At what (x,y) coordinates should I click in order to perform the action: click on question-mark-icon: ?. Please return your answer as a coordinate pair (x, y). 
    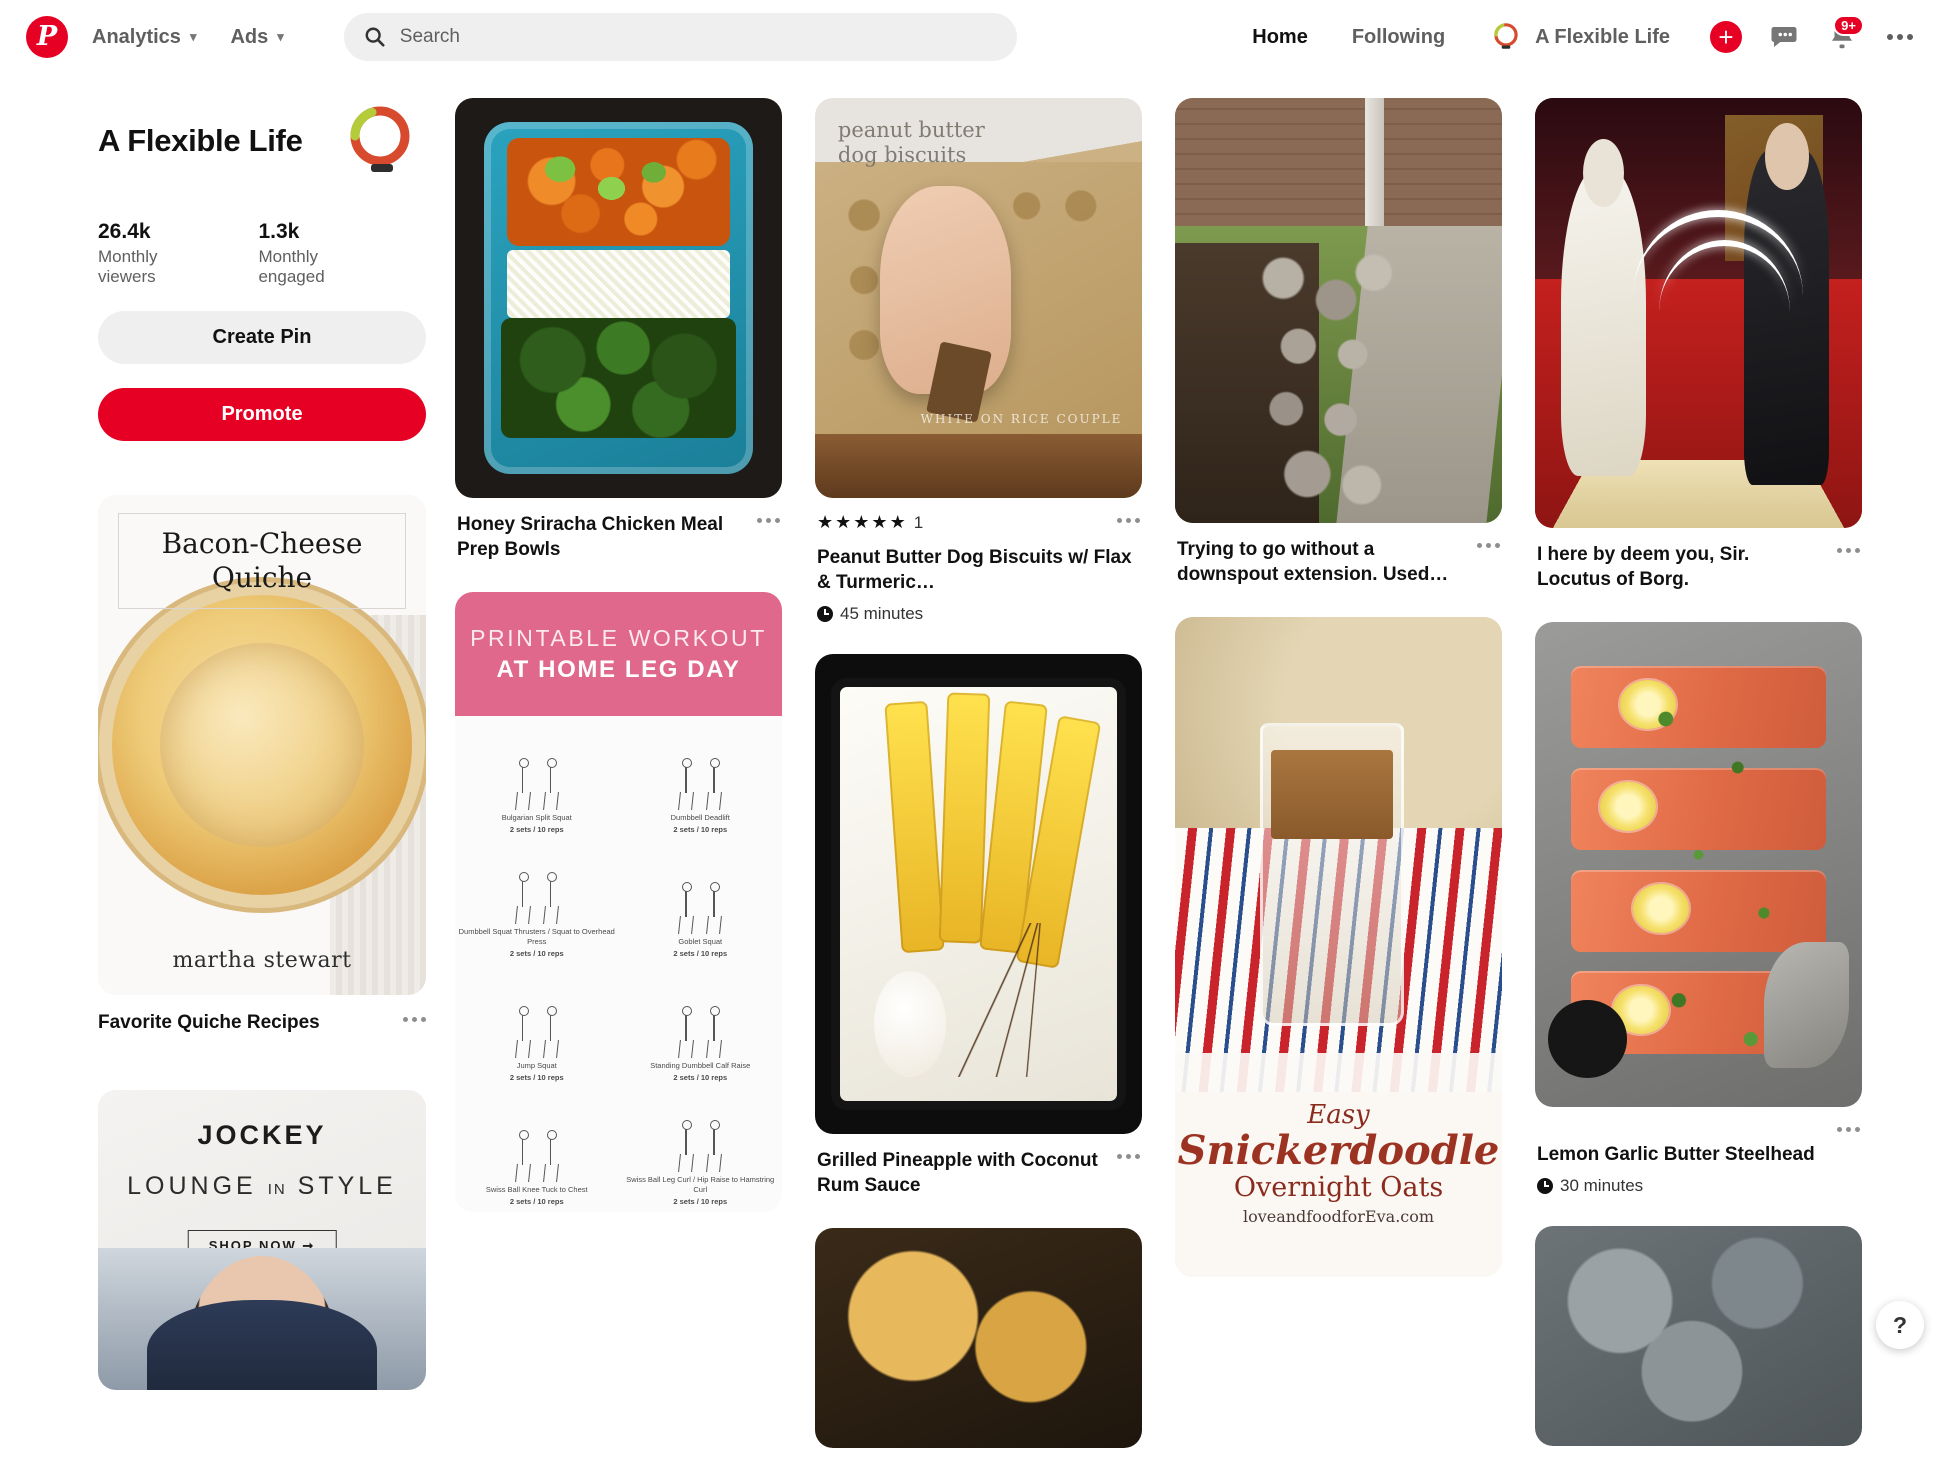
    Looking at the image, I should click on (1900, 1325).